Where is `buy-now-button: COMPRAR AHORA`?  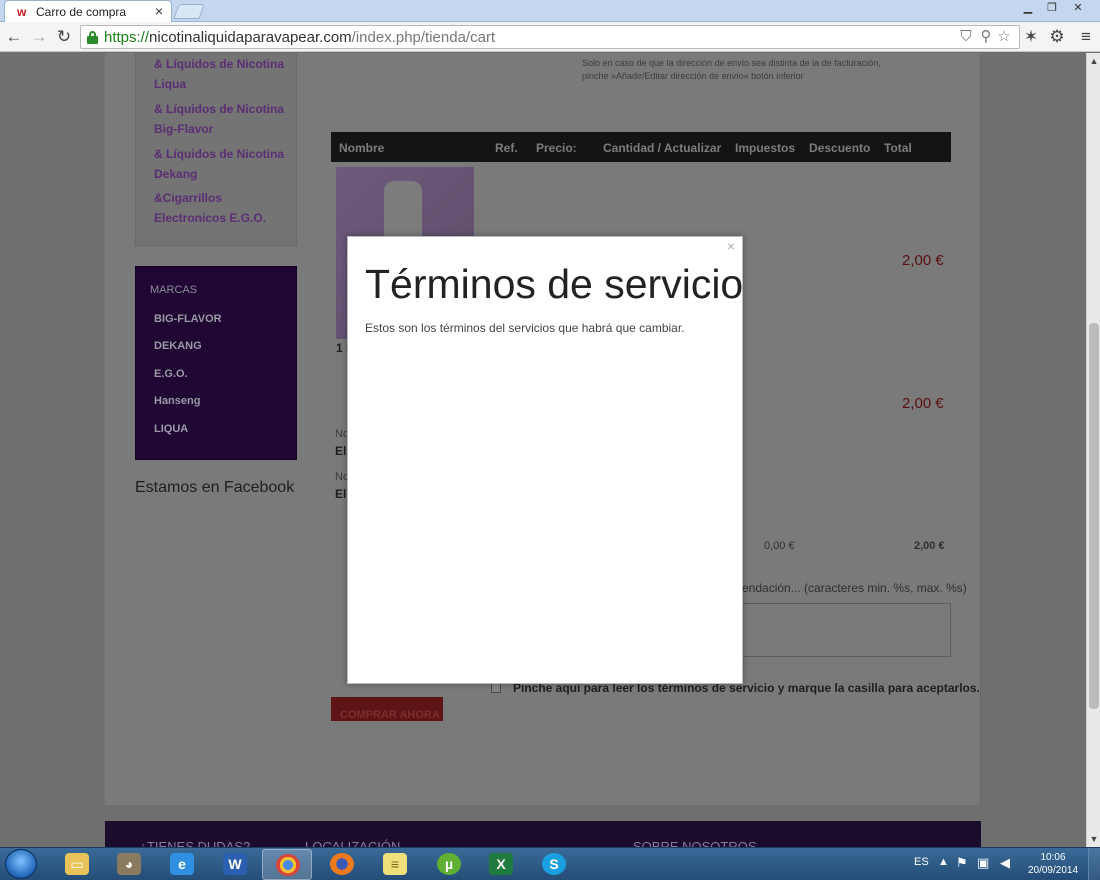 buy-now-button: COMPRAR AHORA is located at coordinates (387, 709).